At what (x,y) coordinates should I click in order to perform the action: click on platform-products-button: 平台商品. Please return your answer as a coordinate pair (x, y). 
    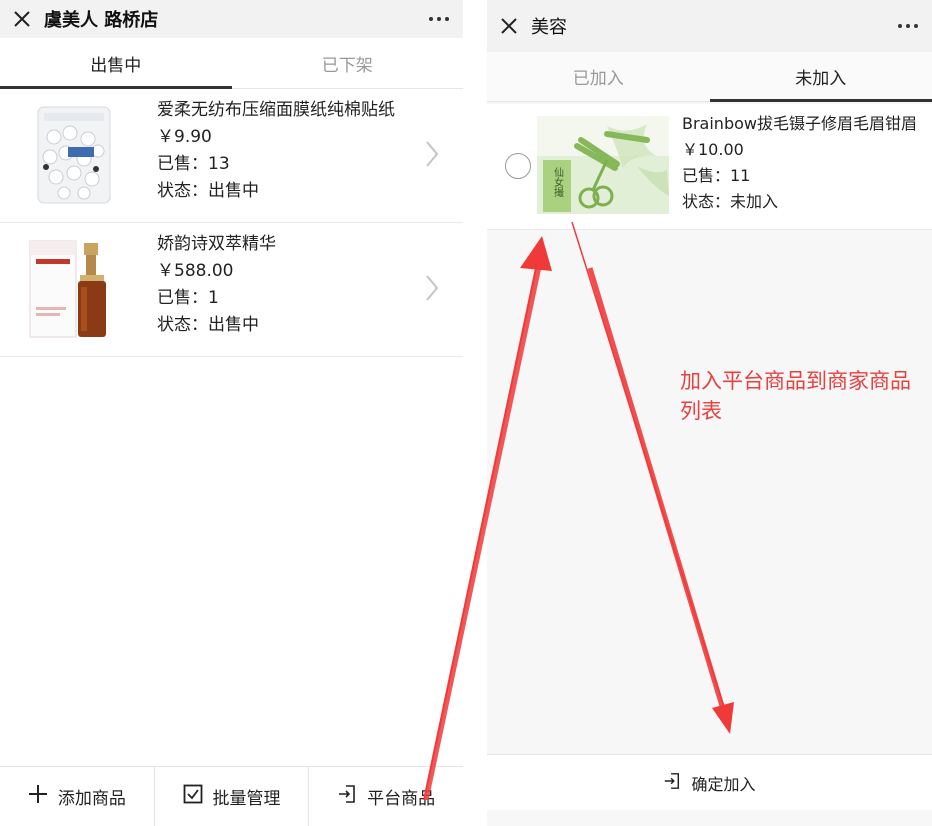
    Looking at the image, I should click on (386, 796).